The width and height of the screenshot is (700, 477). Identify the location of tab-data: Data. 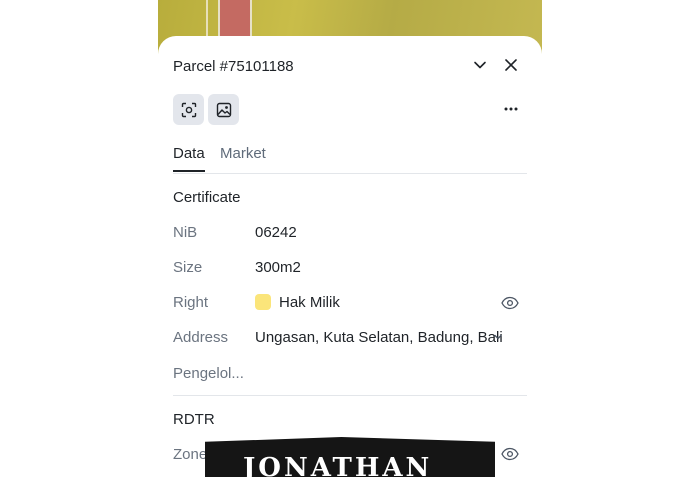
(189, 153).